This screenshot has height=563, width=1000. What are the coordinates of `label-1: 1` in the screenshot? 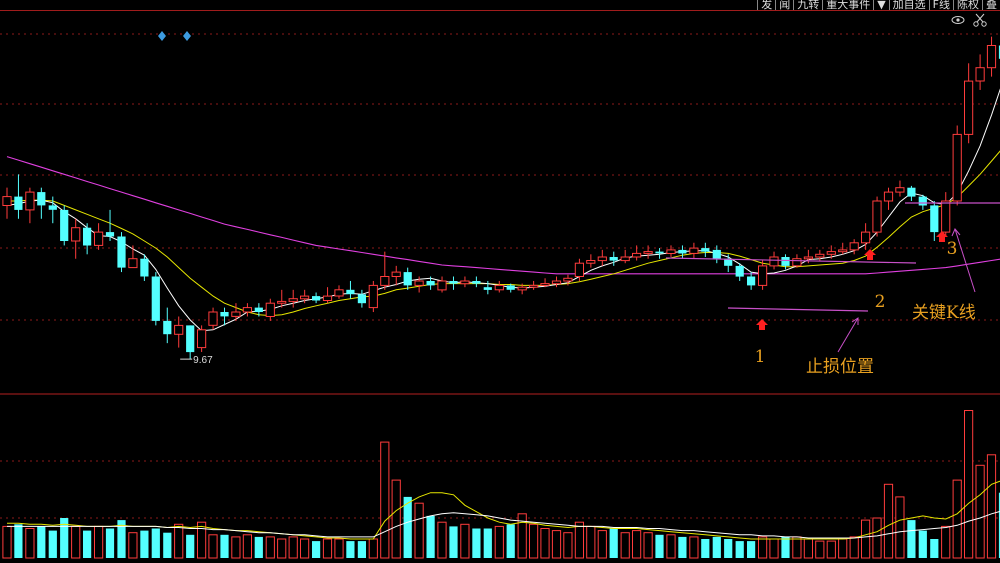 It's located at (760, 357).